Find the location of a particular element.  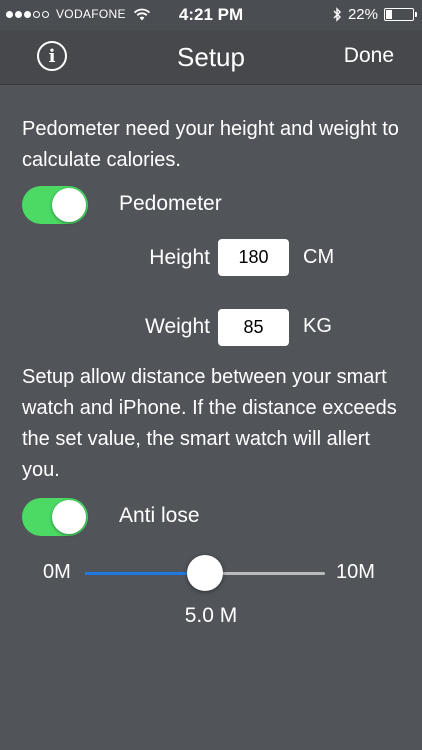

height-input: 180 is located at coordinates (253, 257).